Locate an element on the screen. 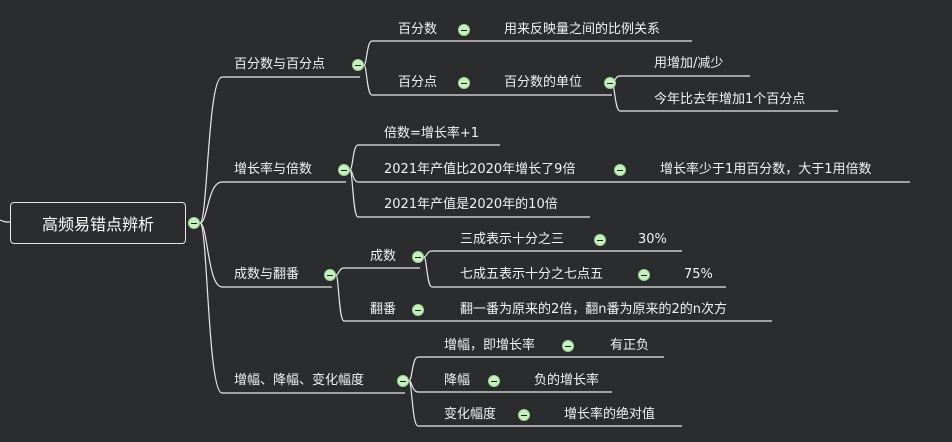 This screenshot has height=442, width=952. node-qi-cheng-wu: 七成五表示十分之七点五 is located at coordinates (531, 275).